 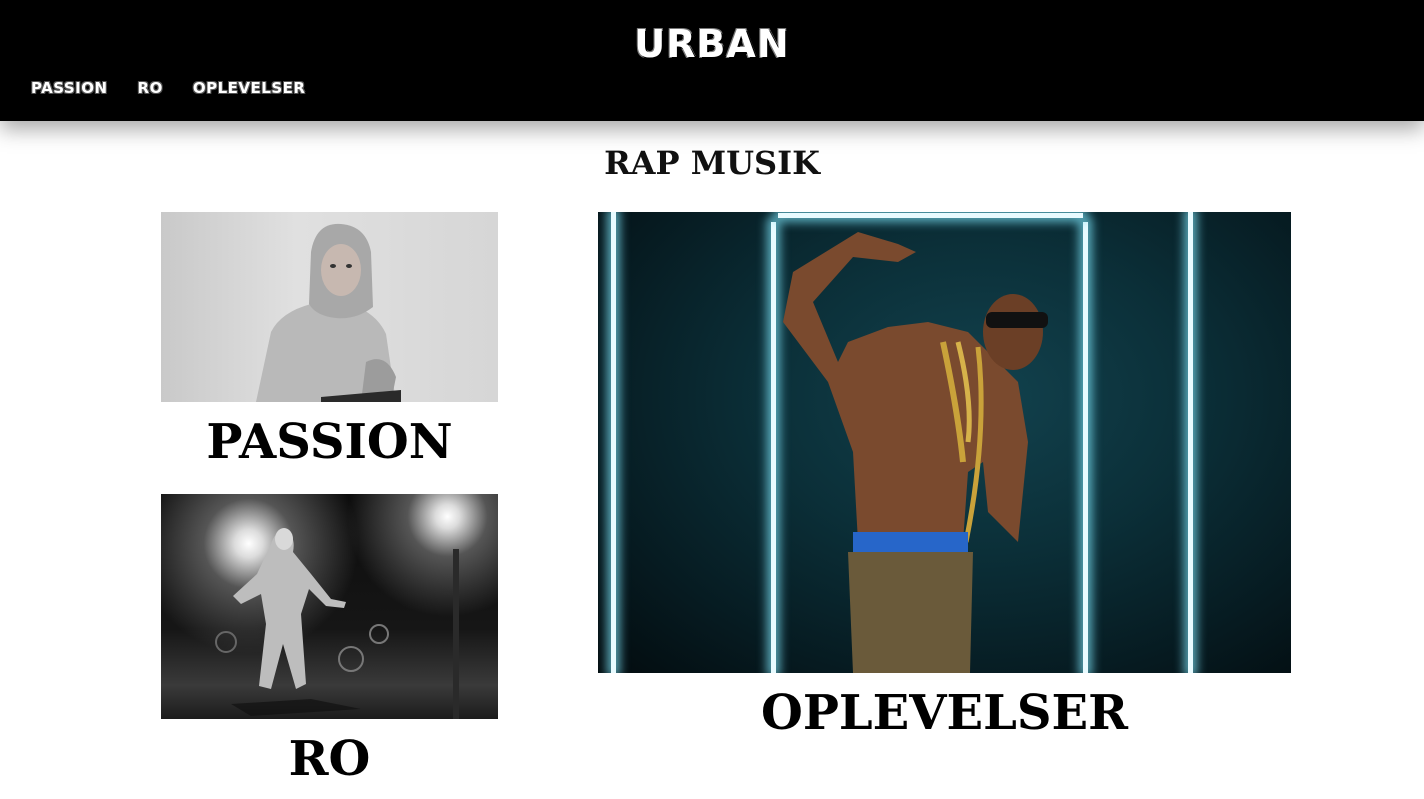 What do you see at coordinates (712, 44) in the screenshot?
I see `site-logo: URBAN` at bounding box center [712, 44].